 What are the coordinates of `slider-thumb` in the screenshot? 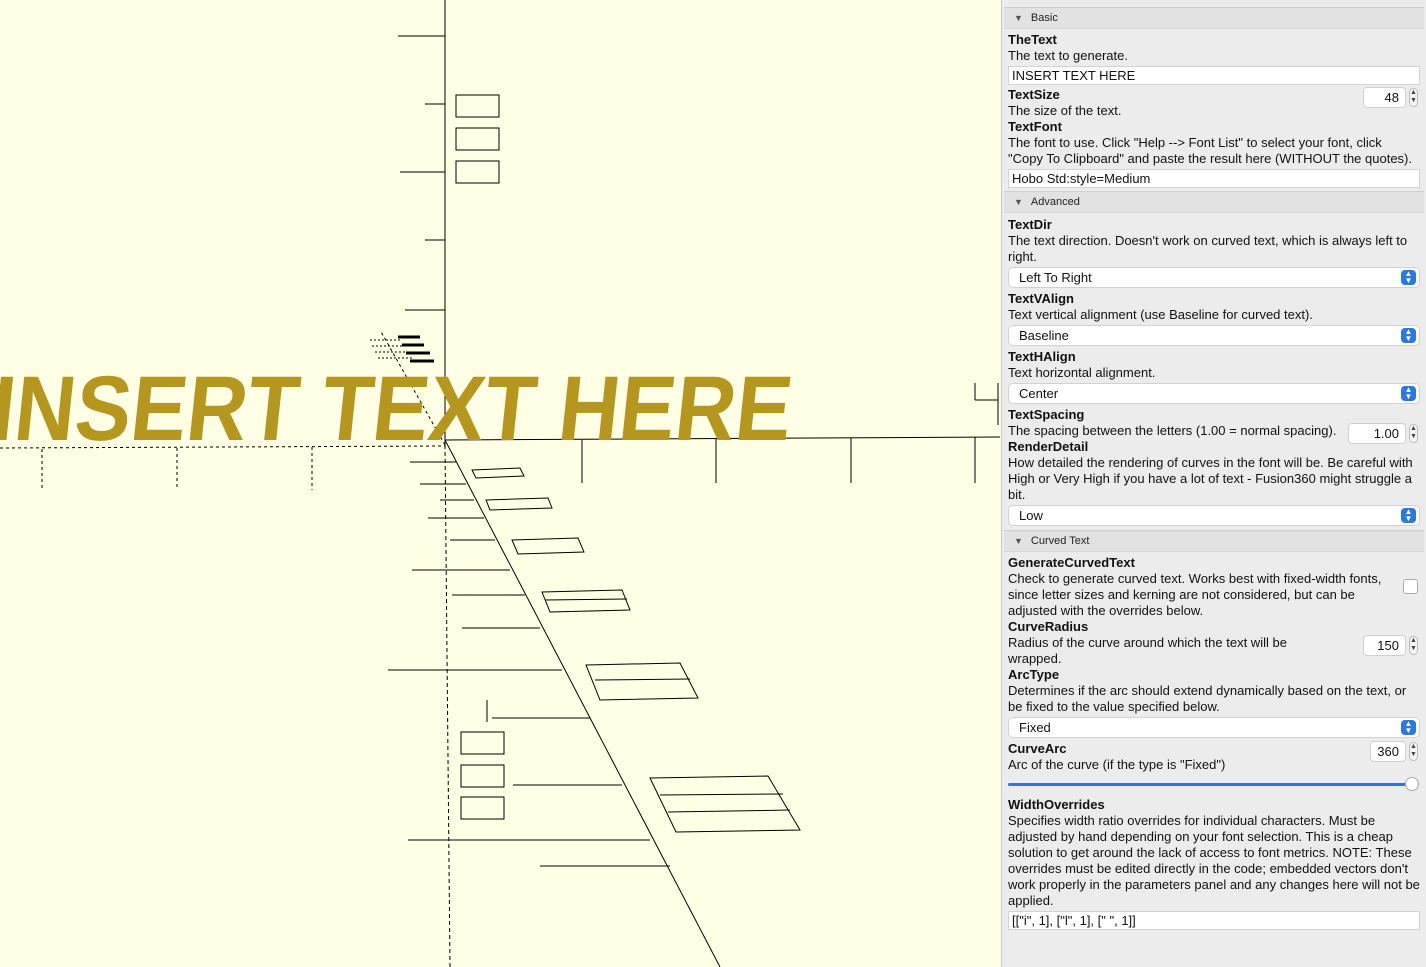 It's located at (1412, 784).